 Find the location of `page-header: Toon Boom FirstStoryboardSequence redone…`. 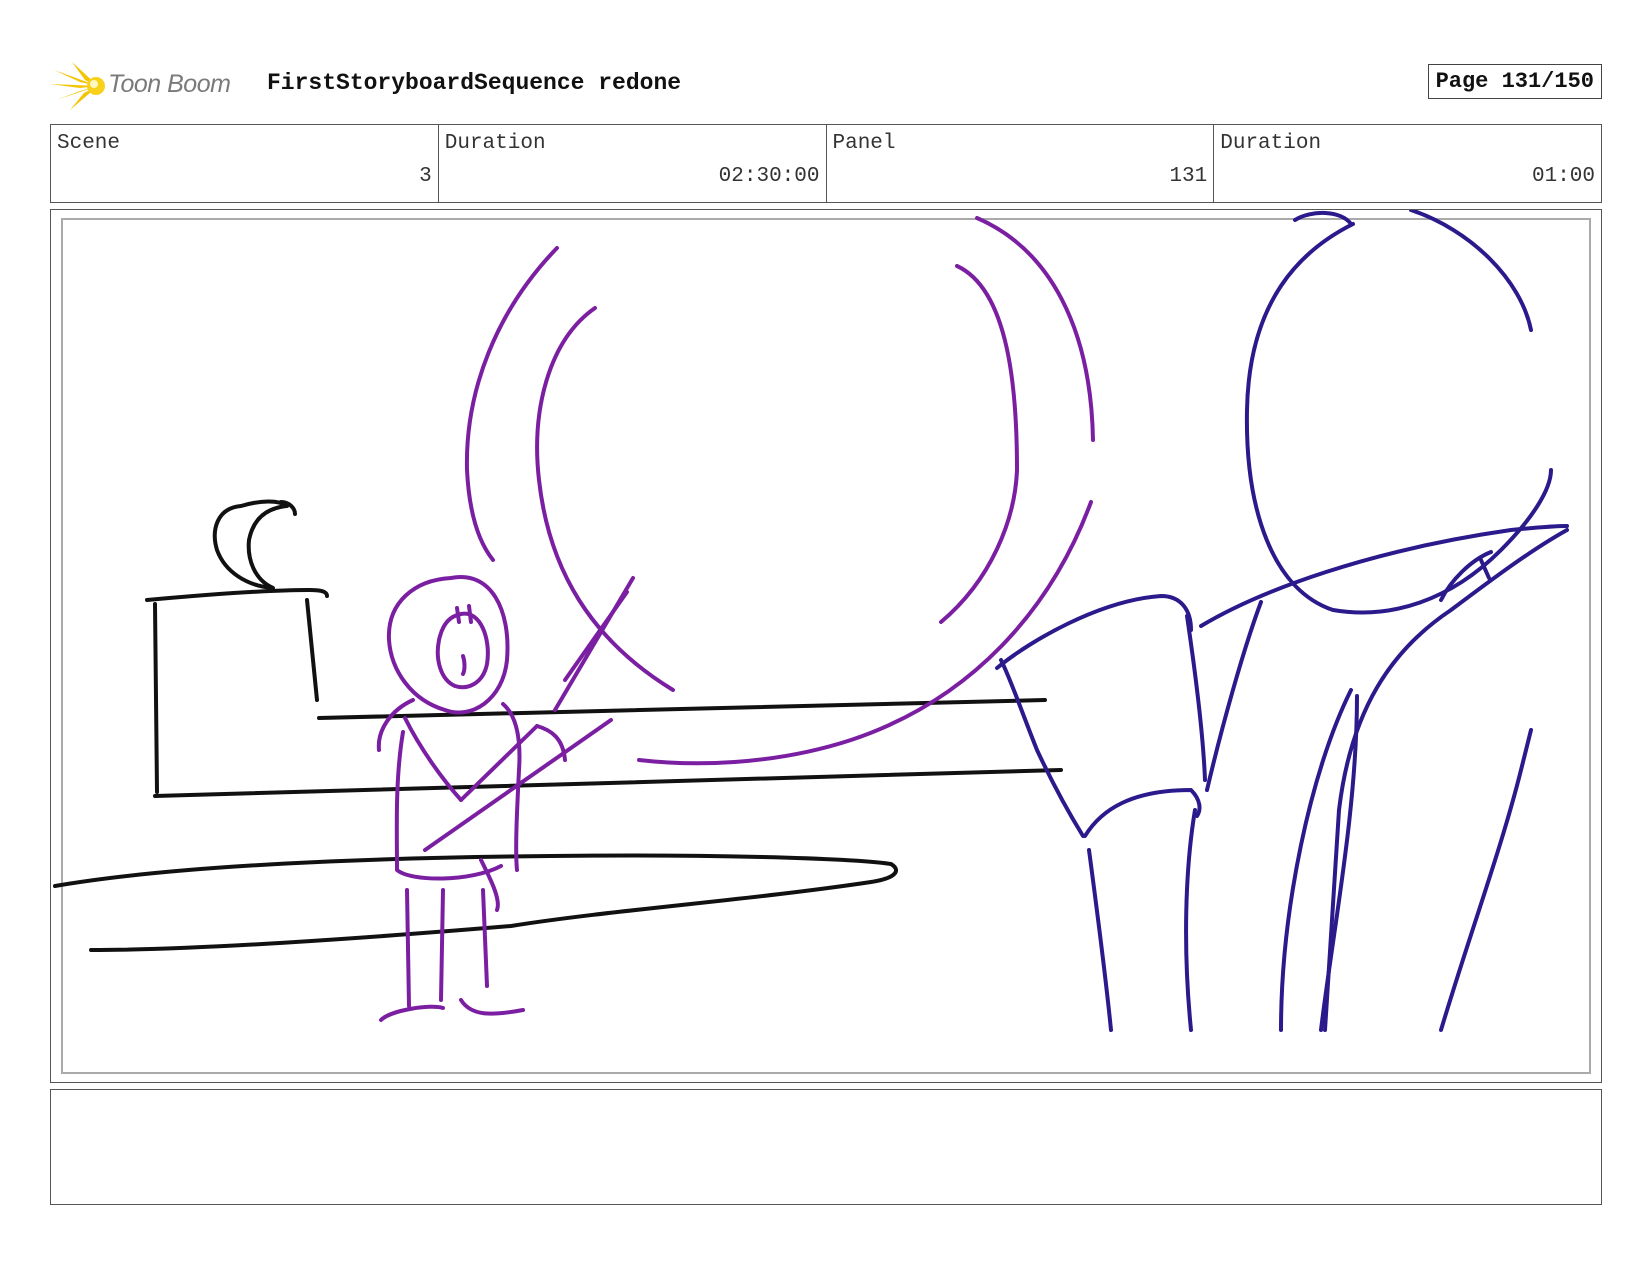

page-header: Toon Boom FirstStoryboardSequence redone… is located at coordinates (826, 84).